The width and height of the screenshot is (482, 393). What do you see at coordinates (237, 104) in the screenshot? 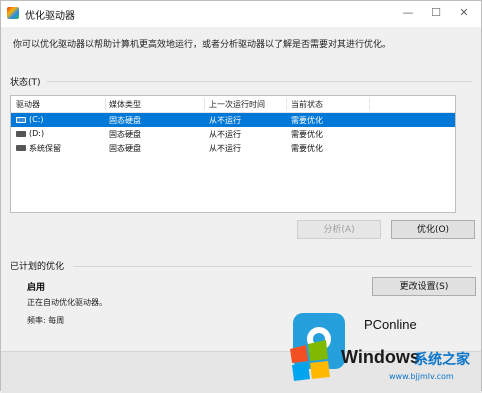
I see `column-header-last-run: 上一次运行时间` at bounding box center [237, 104].